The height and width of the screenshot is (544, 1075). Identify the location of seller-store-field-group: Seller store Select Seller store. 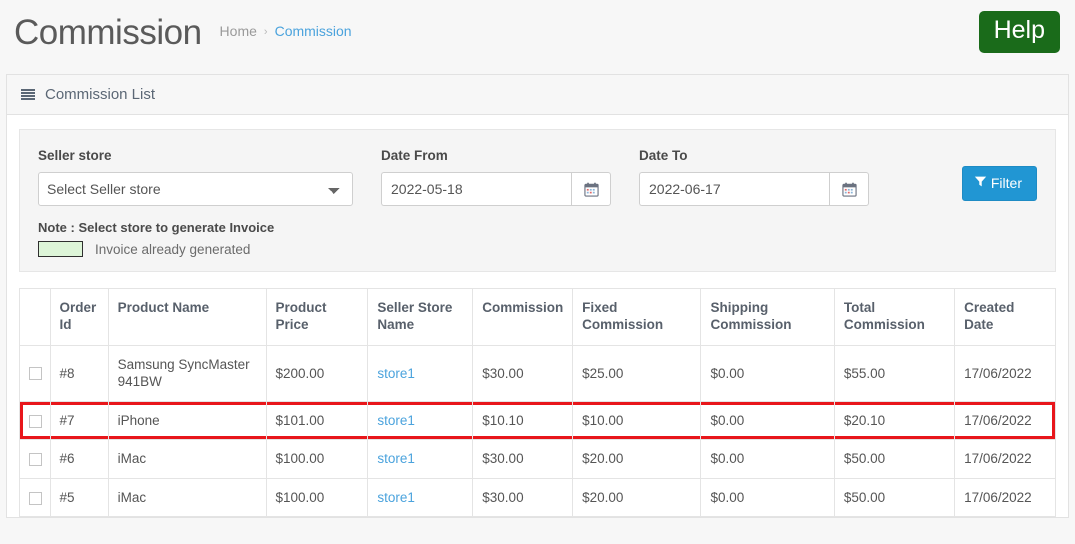
(195, 177).